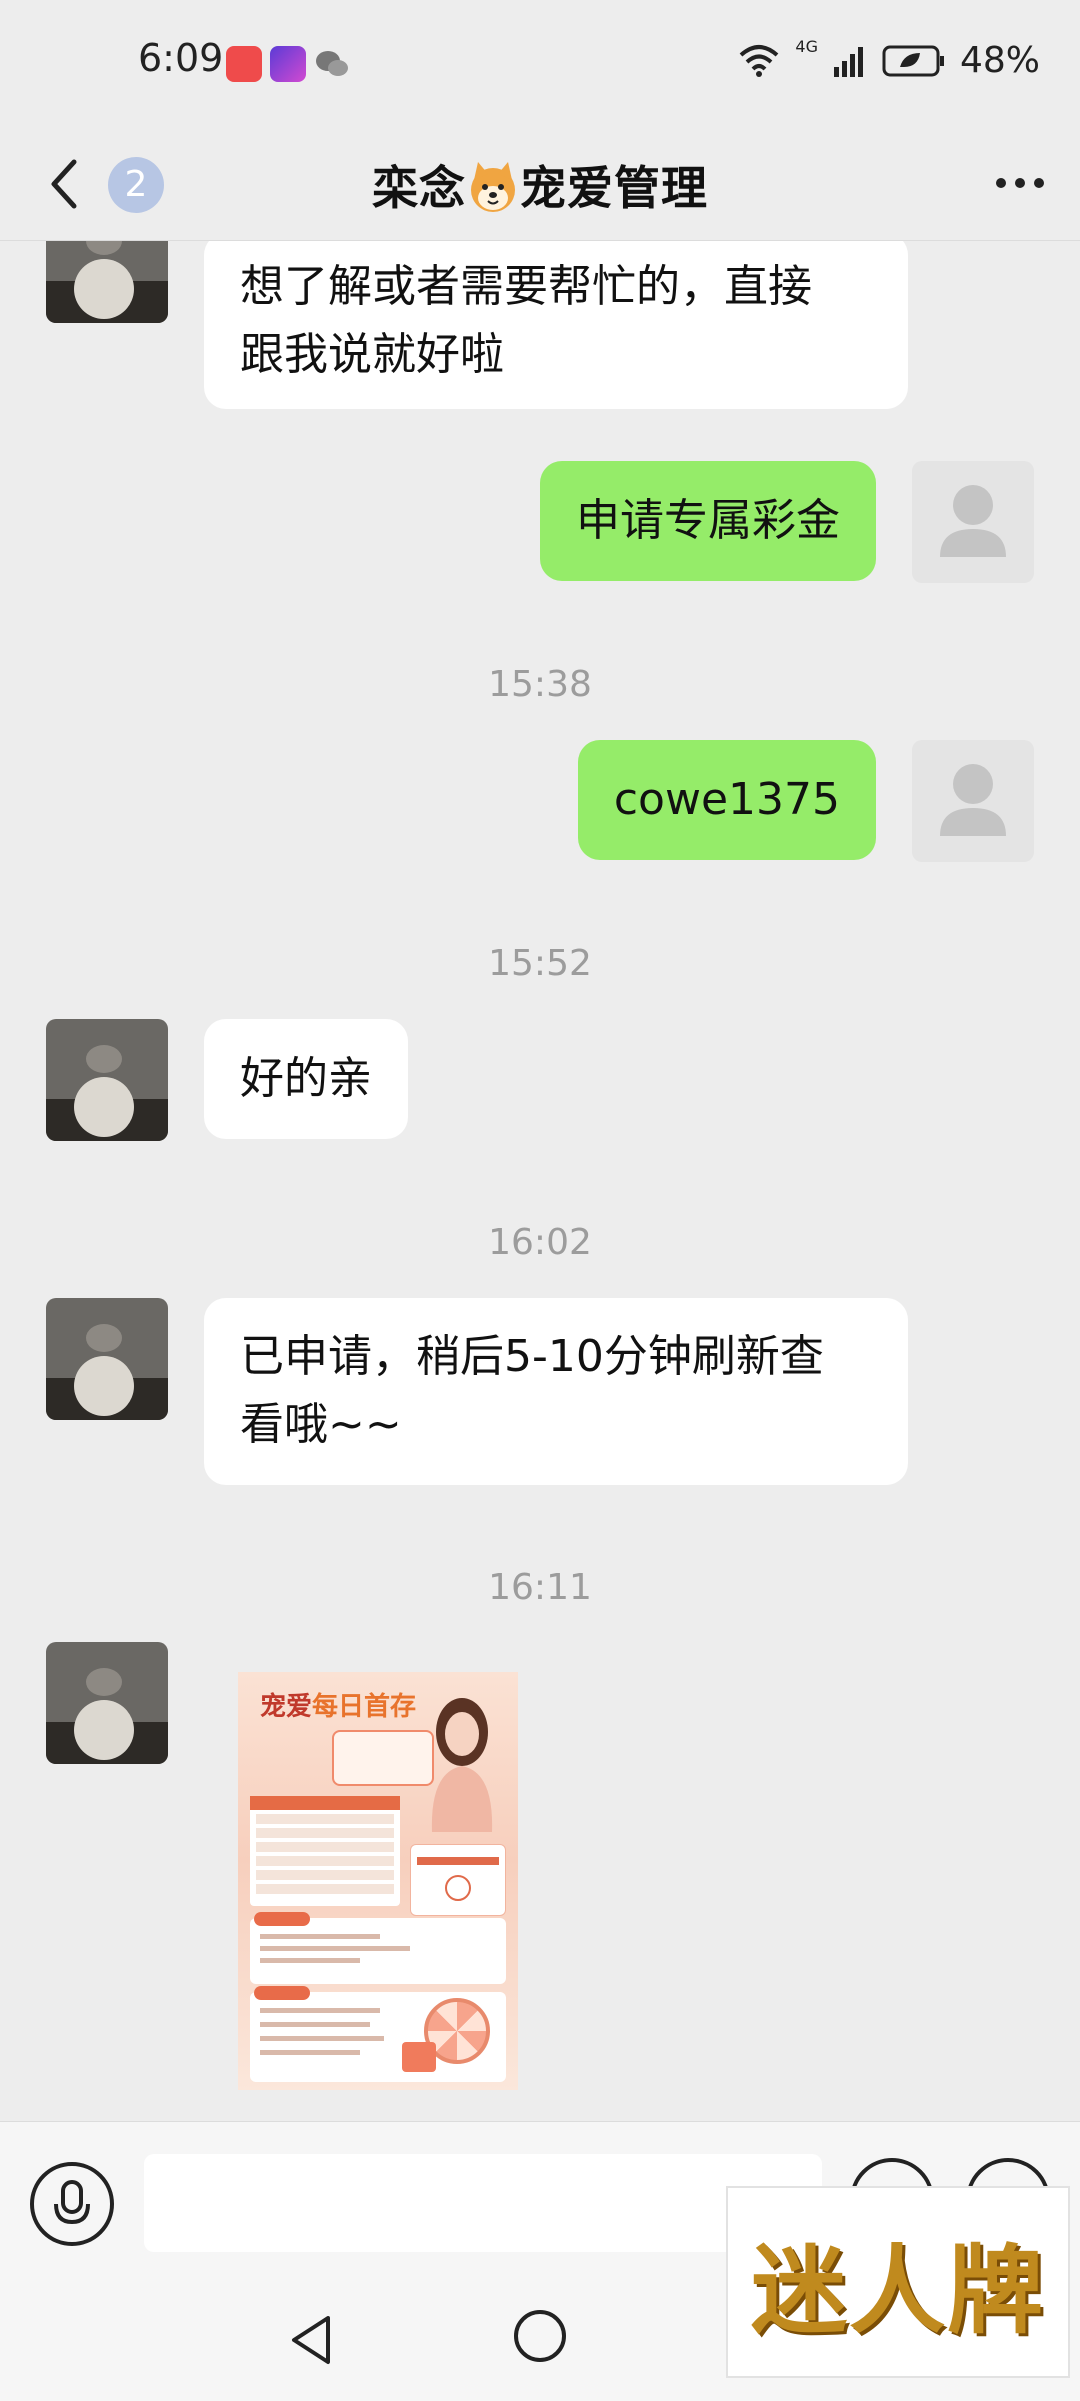 Image resolution: width=1080 pixels, height=2401 pixels. Describe the element at coordinates (759, 60) in the screenshot. I see `wifi-icon` at that location.